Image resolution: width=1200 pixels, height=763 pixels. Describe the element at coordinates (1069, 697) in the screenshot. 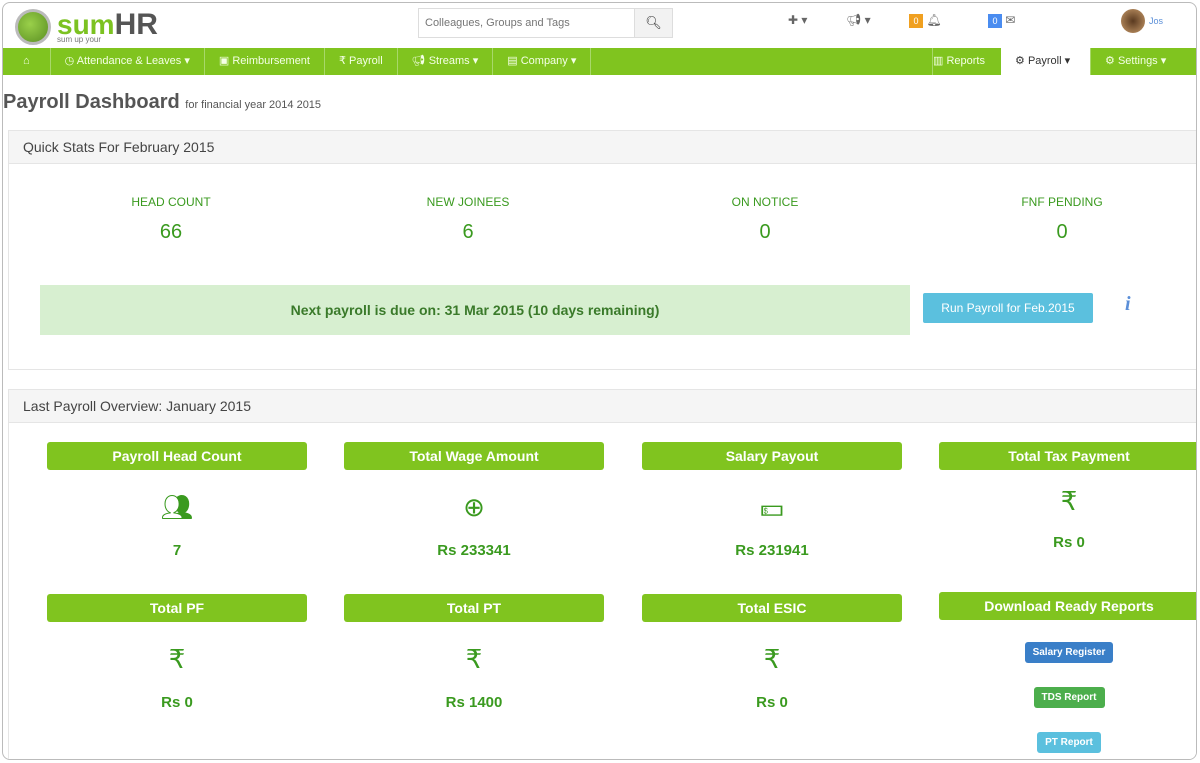

I see `tds-report-button: TDS Report` at that location.